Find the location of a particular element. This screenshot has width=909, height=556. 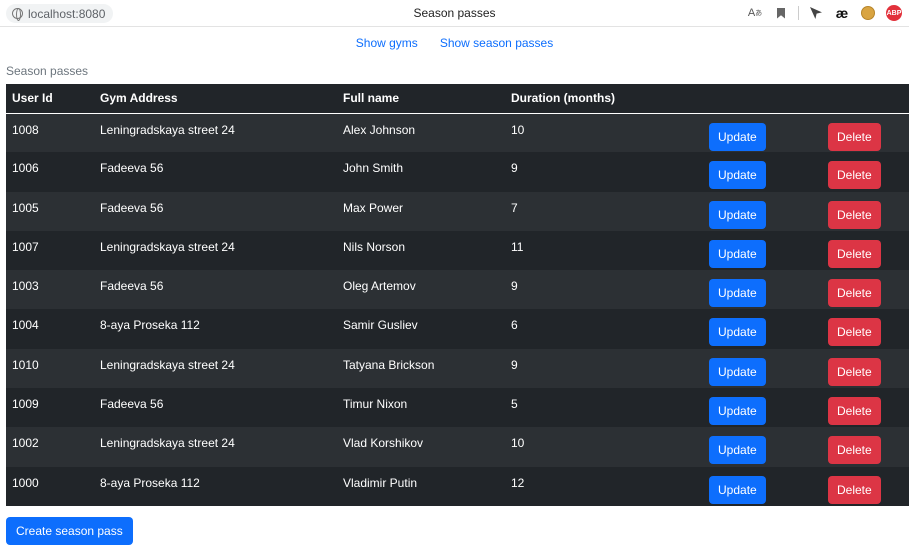

cell-duration: 7 is located at coordinates (514, 207).